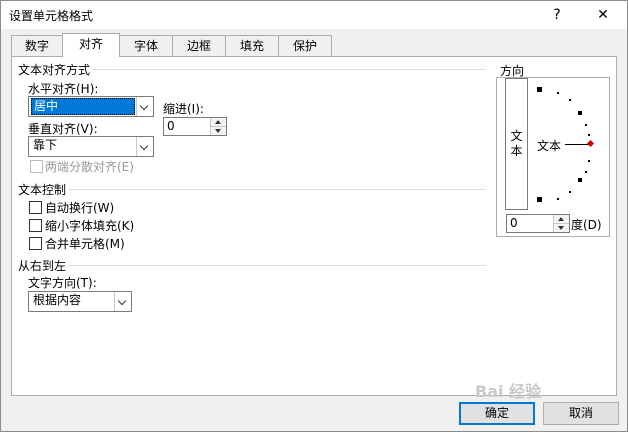 The width and height of the screenshot is (628, 432). I want to click on shrink-to-fit-checkbox, so click(35, 225).